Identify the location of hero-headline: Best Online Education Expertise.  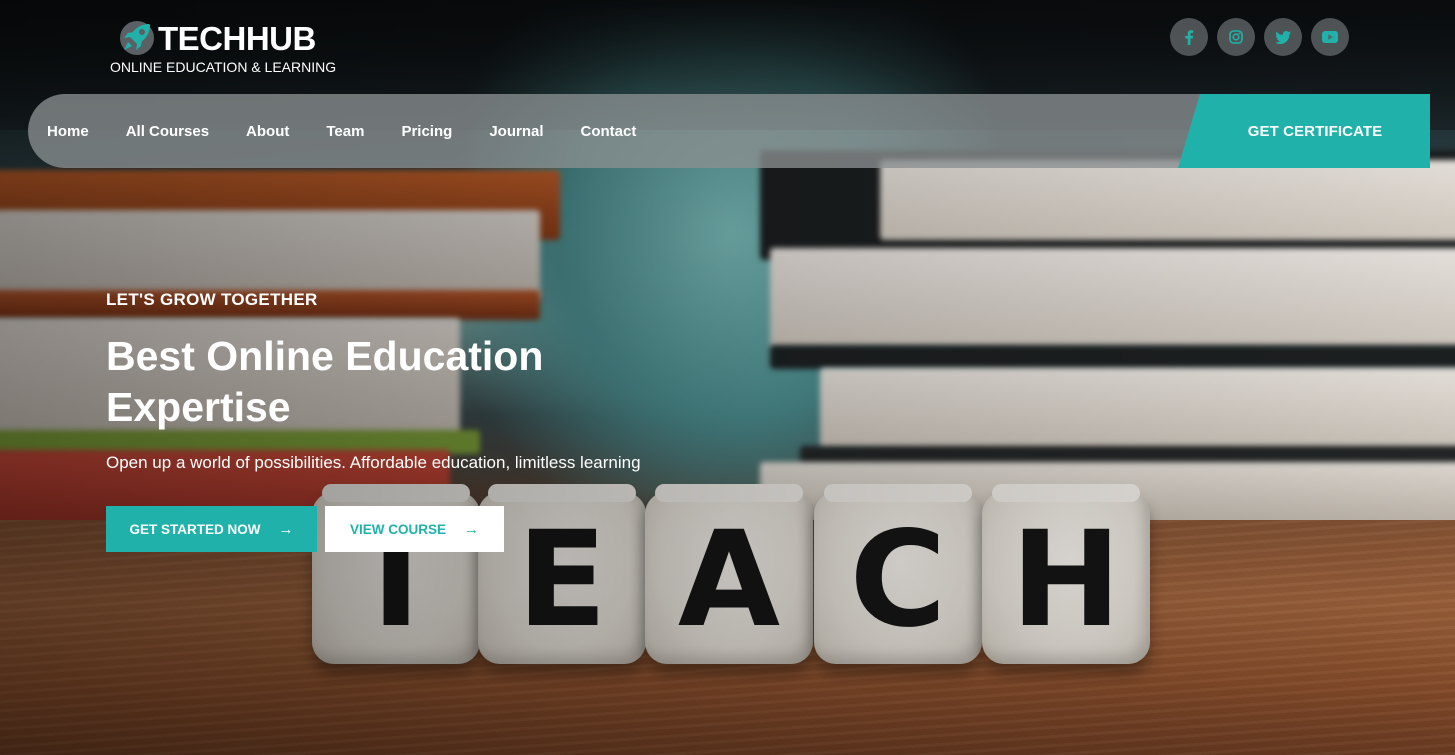
(325, 381).